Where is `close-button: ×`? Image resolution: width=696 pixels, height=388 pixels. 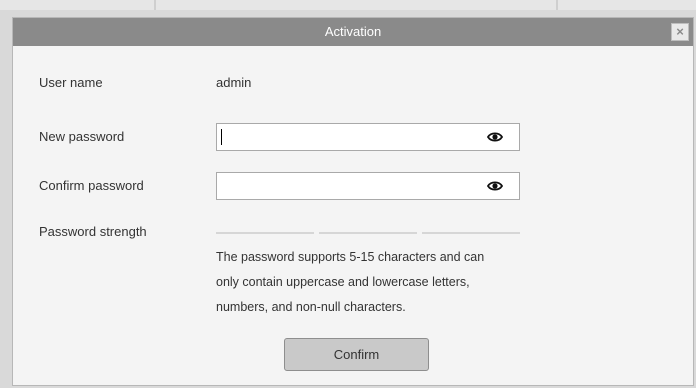 close-button: × is located at coordinates (680, 32).